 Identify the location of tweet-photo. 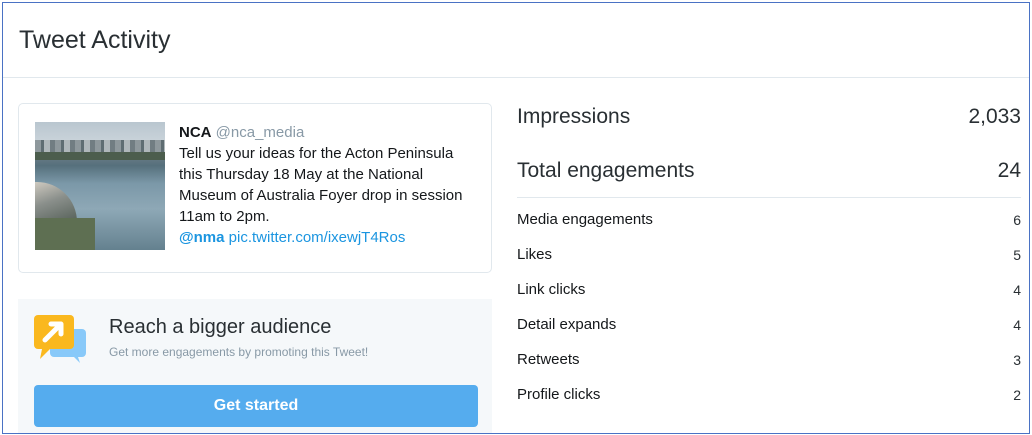
(100, 186).